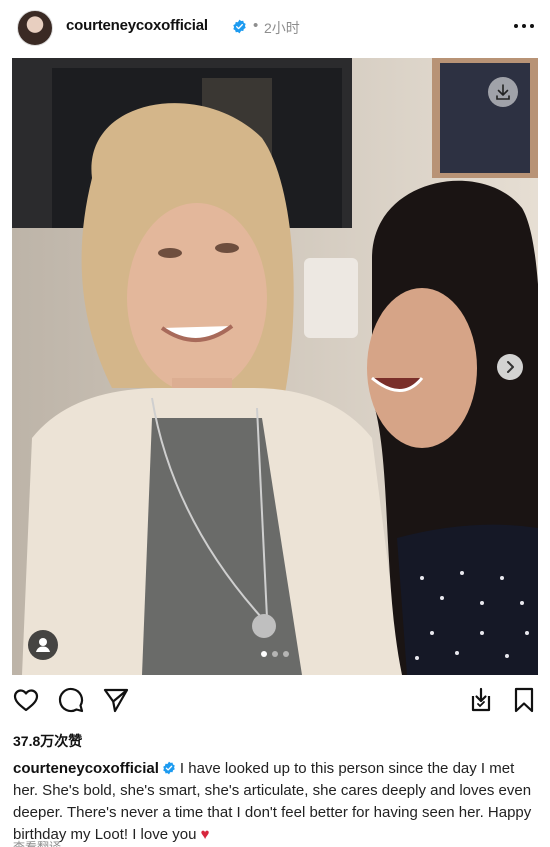  What do you see at coordinates (47, 741) in the screenshot?
I see `like-count: 37.8万次赞` at bounding box center [47, 741].